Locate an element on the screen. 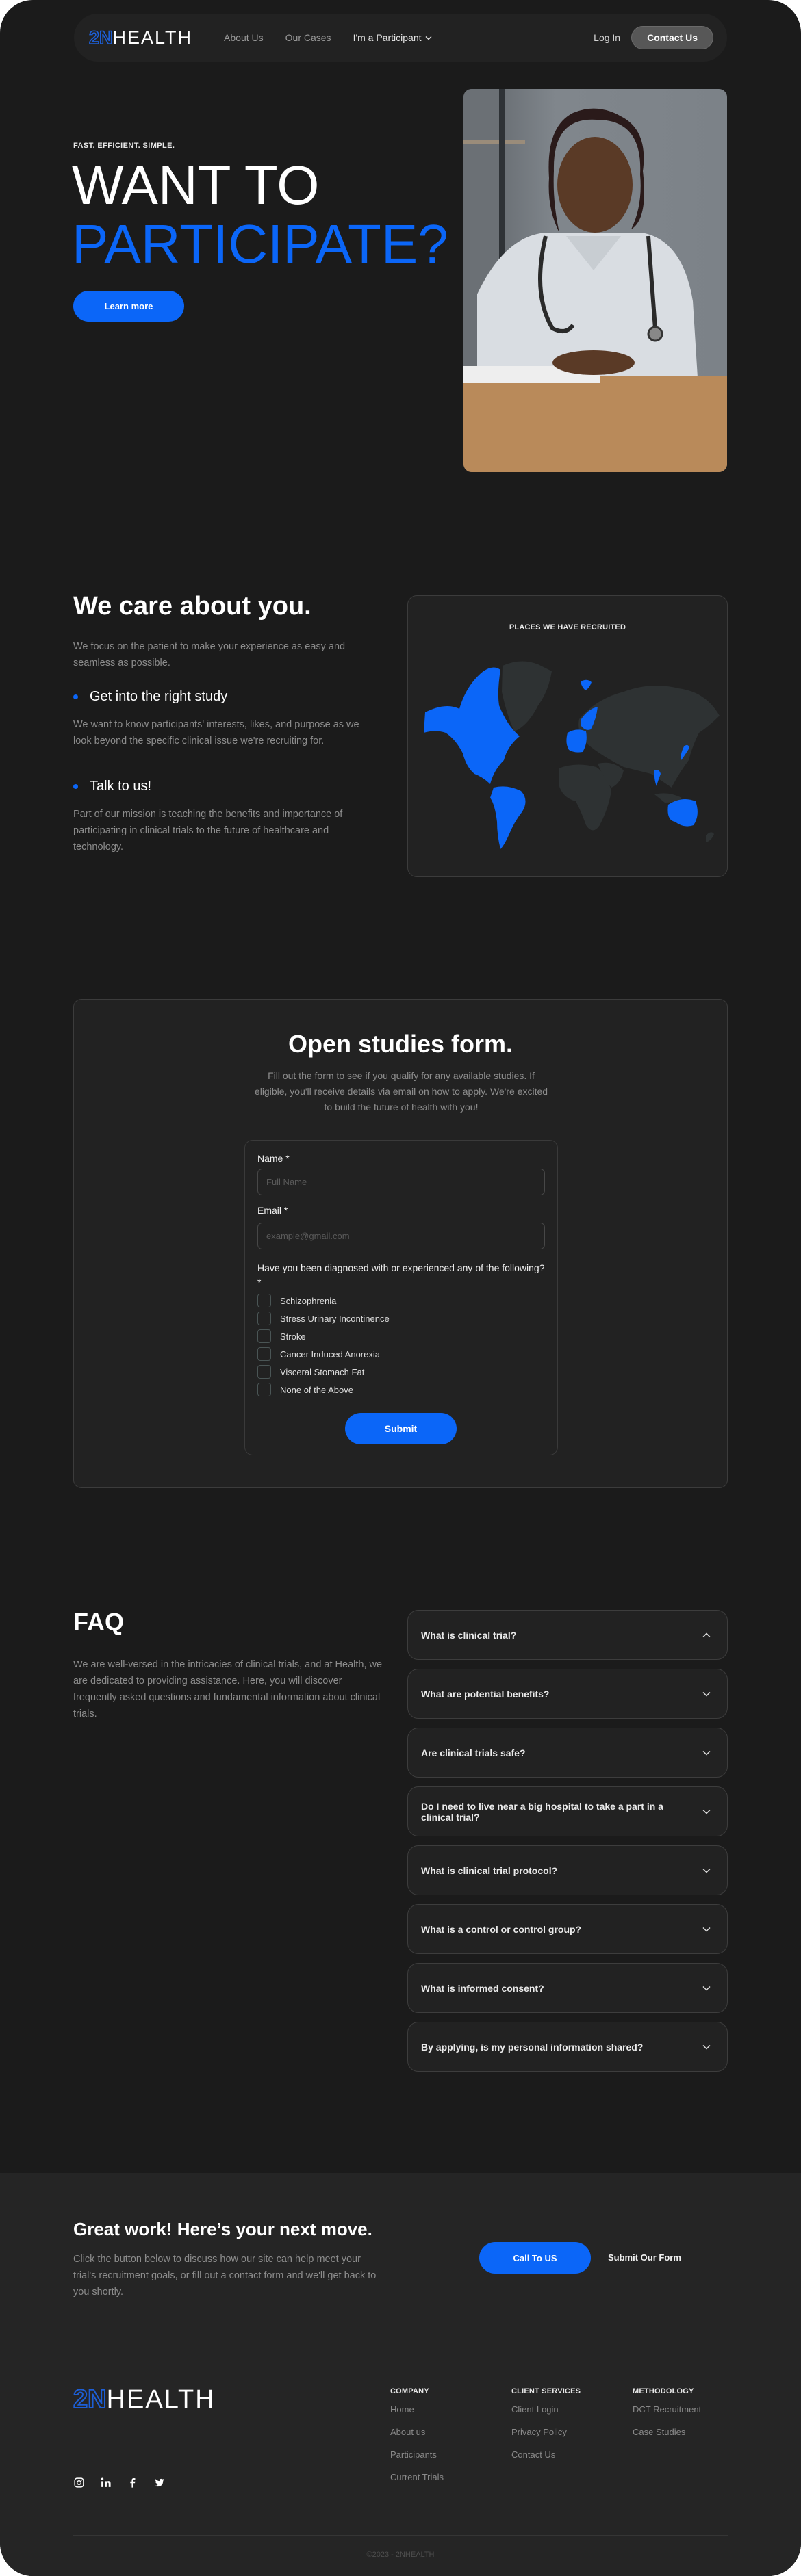  footer-link-about: About us is located at coordinates (417, 2432).